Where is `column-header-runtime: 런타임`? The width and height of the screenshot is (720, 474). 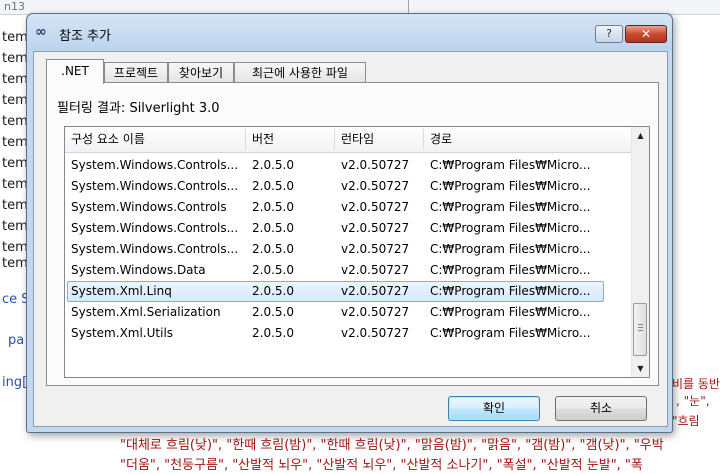 column-header-runtime: 런타임 is located at coordinates (379, 139).